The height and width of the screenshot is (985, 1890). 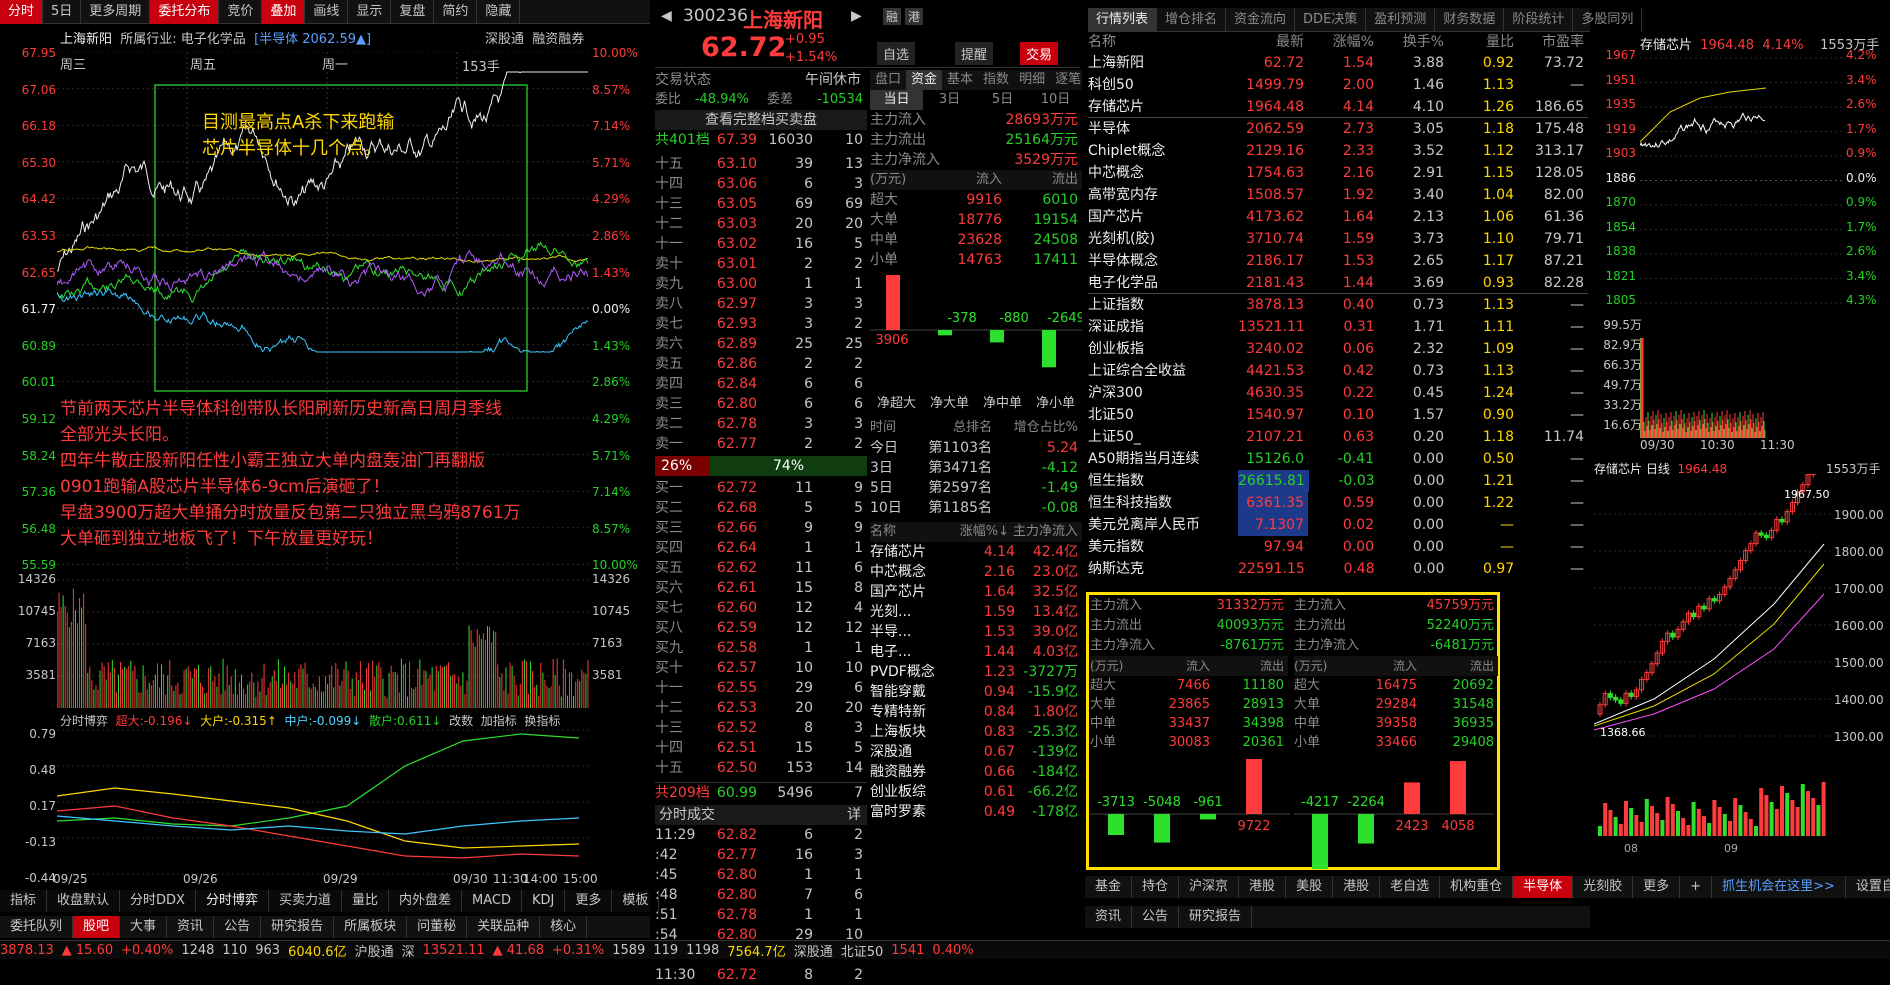 I want to click on indicator-tab: 量比, so click(x=366, y=901).